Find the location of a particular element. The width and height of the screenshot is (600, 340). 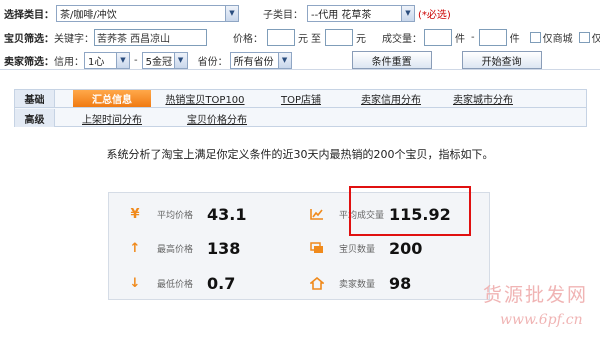

sales-max-input is located at coordinates (492, 37).